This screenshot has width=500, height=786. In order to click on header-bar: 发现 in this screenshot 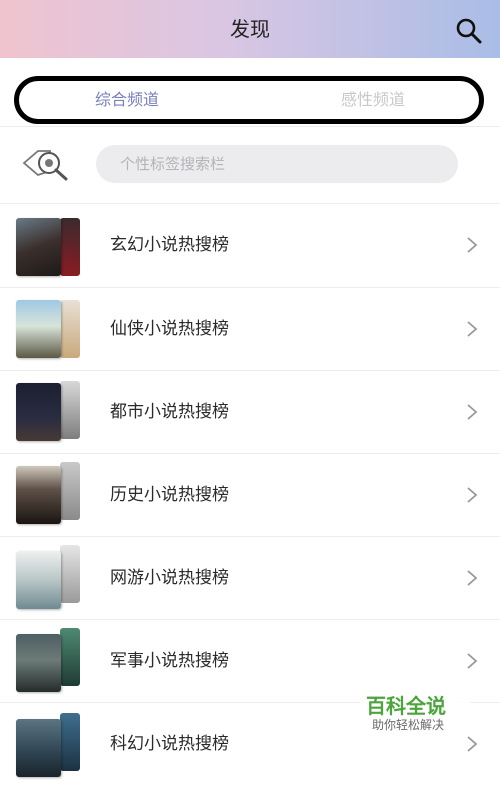, I will do `click(250, 29)`.